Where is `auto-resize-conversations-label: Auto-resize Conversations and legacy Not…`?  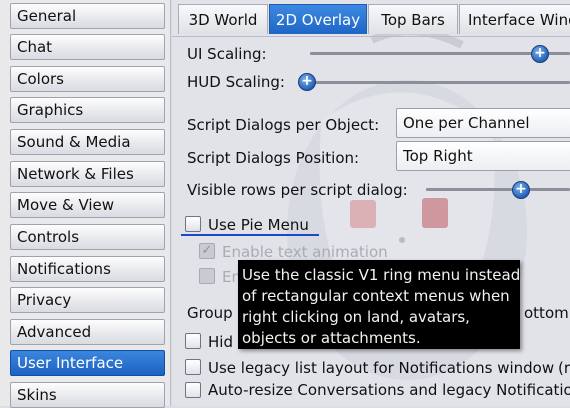 auto-resize-conversations-label: Auto-resize Conversations and legacy Not… is located at coordinates (389, 390).